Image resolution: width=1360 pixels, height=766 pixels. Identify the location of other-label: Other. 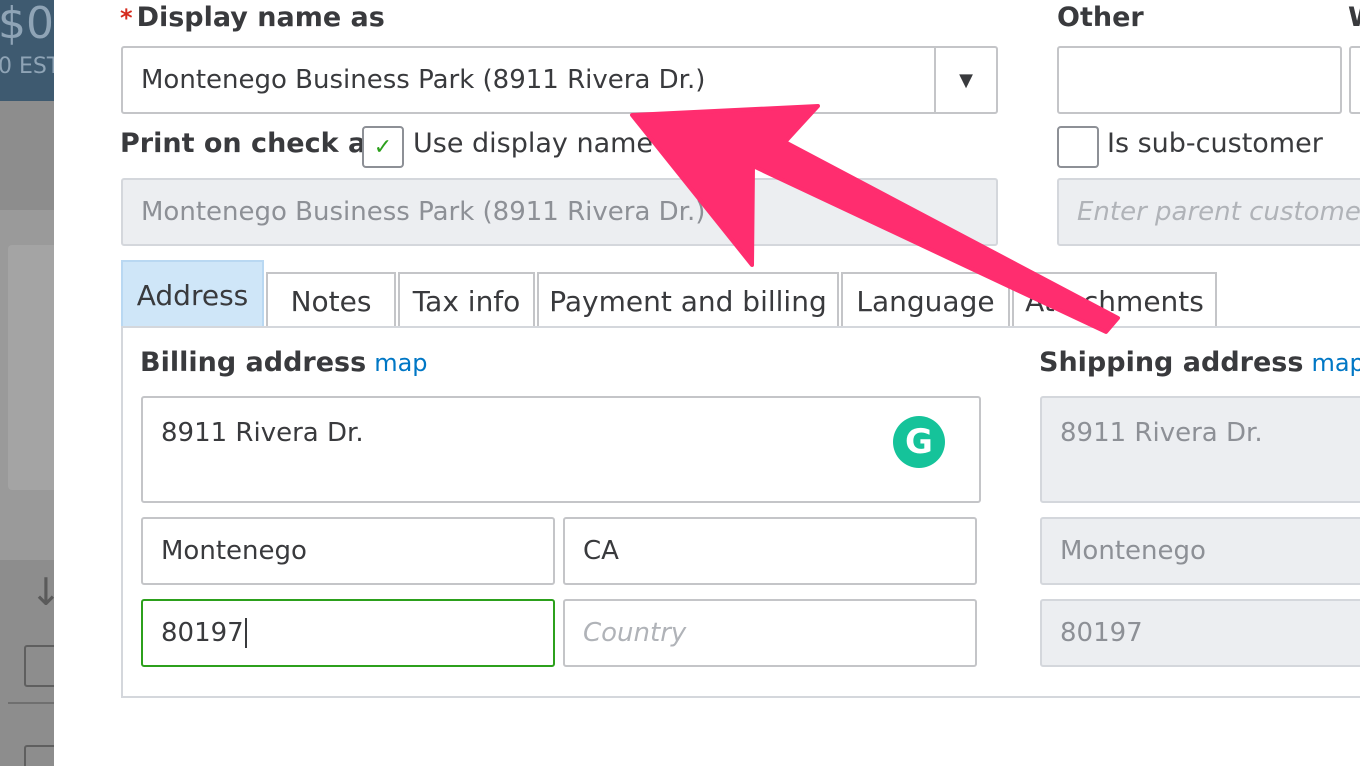
(1100, 17).